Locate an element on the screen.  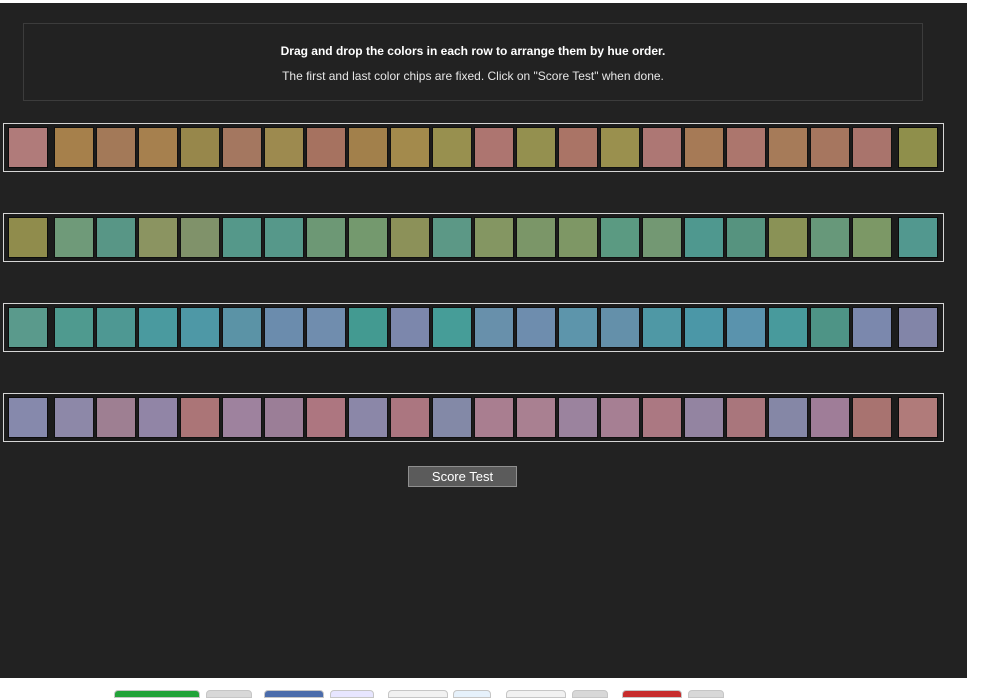
page-margin is located at coordinates (976, 349).